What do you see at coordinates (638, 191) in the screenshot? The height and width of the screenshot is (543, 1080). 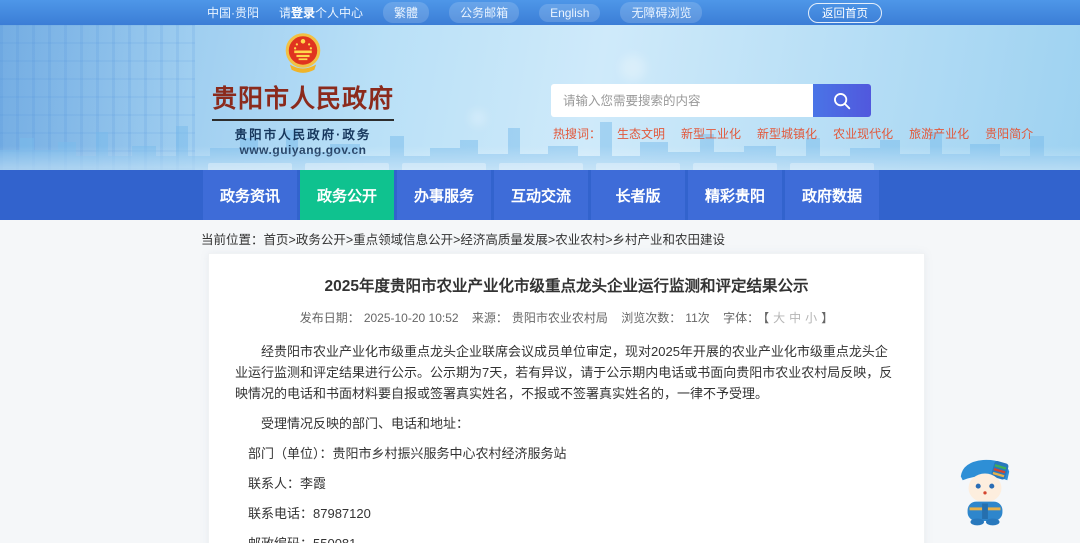 I see `nav-item-elderly-version: 长者版` at bounding box center [638, 191].